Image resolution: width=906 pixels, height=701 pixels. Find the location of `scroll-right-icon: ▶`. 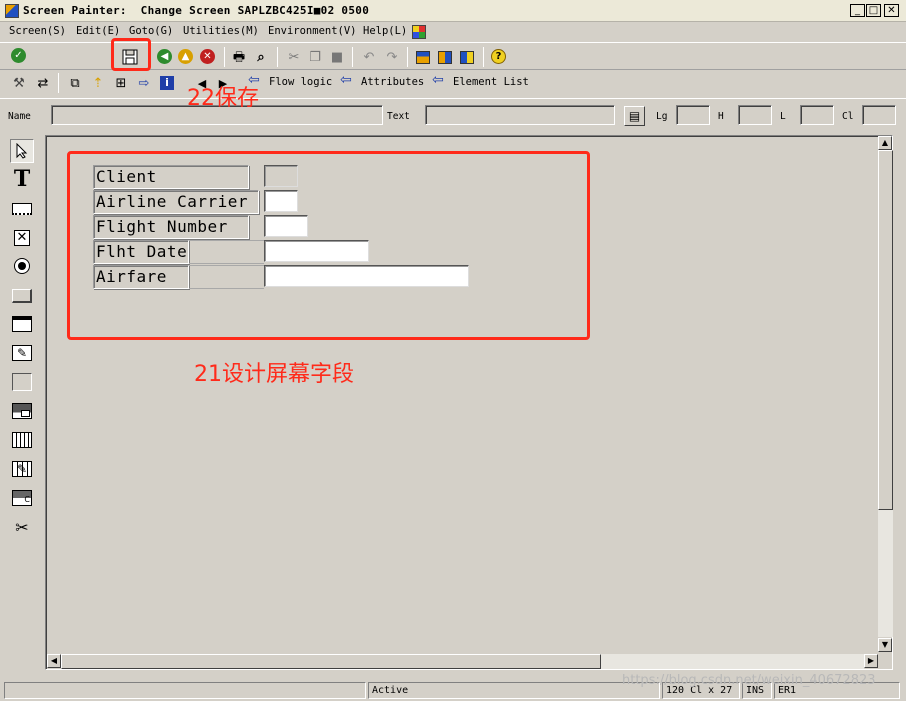

scroll-right-icon: ▶ is located at coordinates (871, 661).